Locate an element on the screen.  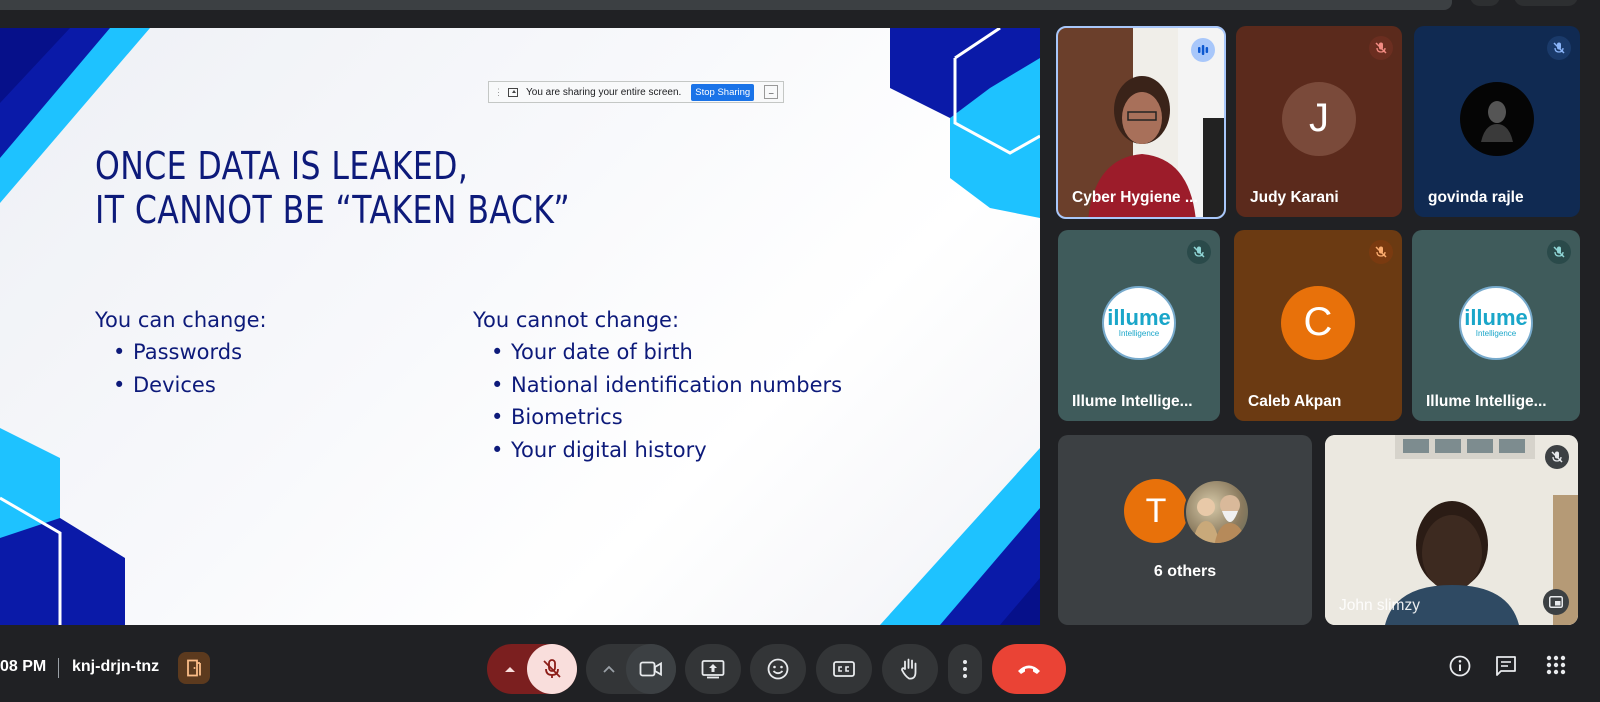
camera-icon is located at coordinates (650, 669).